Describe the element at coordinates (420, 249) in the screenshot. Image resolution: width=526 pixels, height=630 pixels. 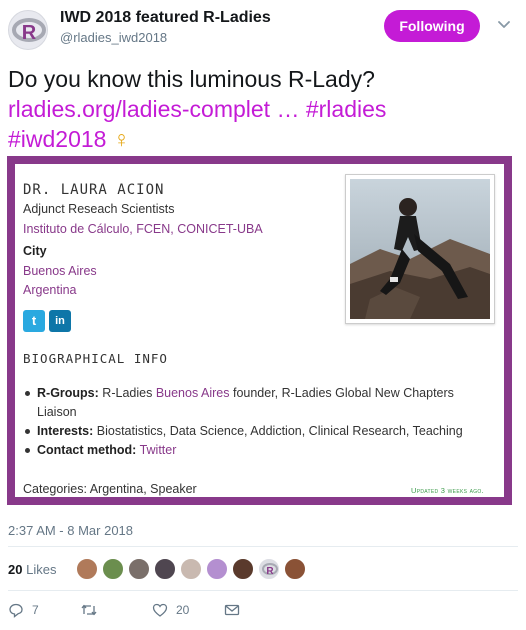
I see `profile-photo` at that location.